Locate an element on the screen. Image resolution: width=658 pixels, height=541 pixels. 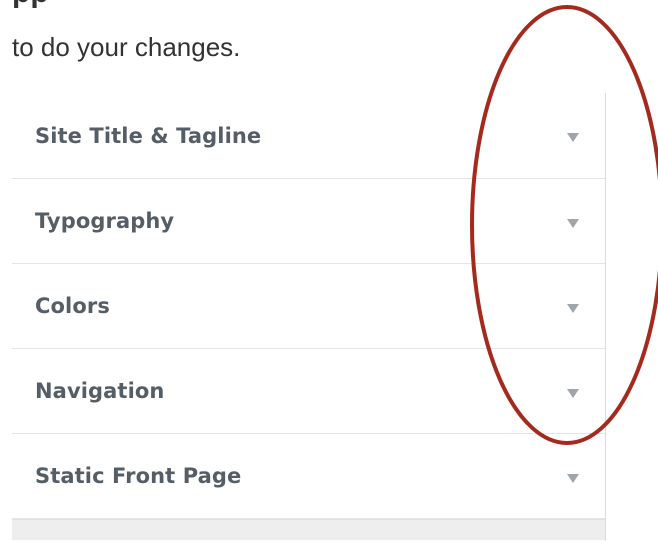
heading-fragment: pp is located at coordinates (30, 4).